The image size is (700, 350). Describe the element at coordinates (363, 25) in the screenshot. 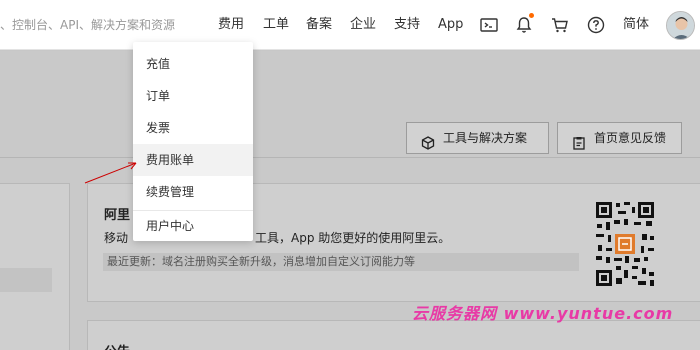

I see `nav-enterprise: 企业` at that location.